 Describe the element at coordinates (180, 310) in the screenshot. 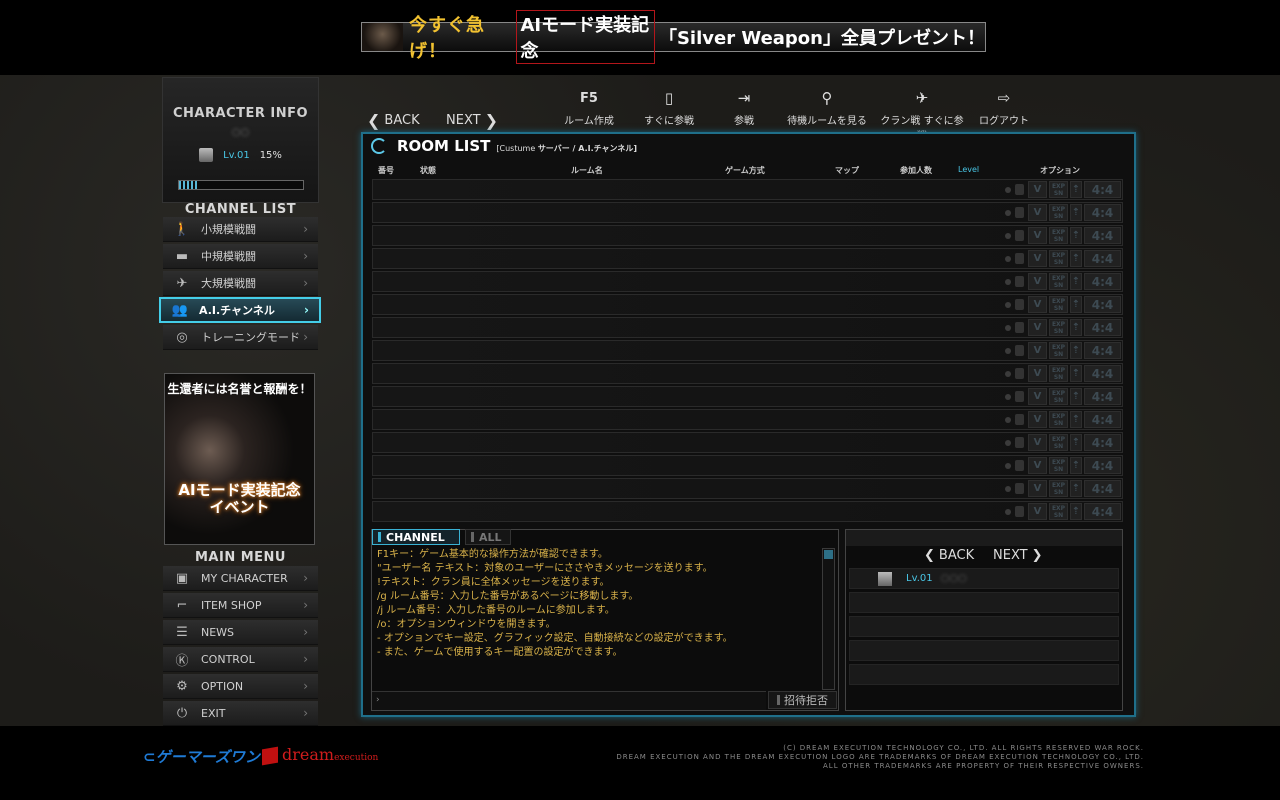

I see `ai-icon: 👥` at that location.